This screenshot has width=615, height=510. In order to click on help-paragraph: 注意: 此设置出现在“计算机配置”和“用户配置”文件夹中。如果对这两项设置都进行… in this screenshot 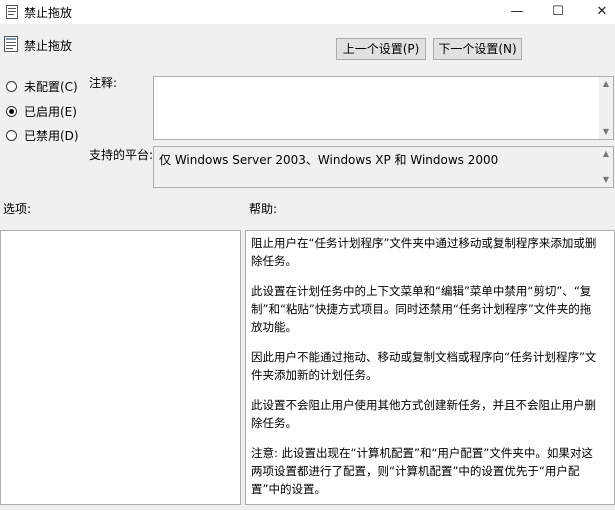, I will do `click(422, 471)`.